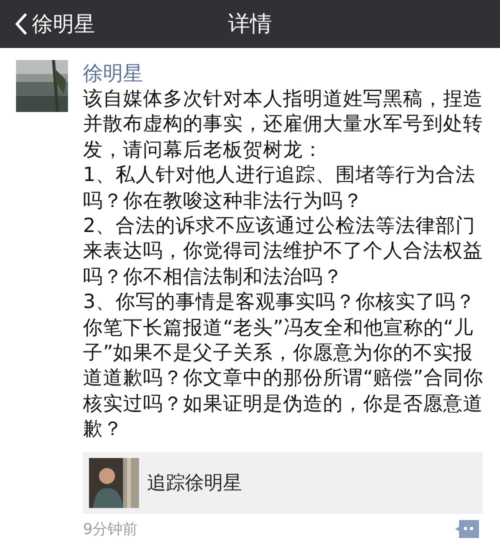  I want to click on link-title: 追踪徐明星, so click(194, 483).